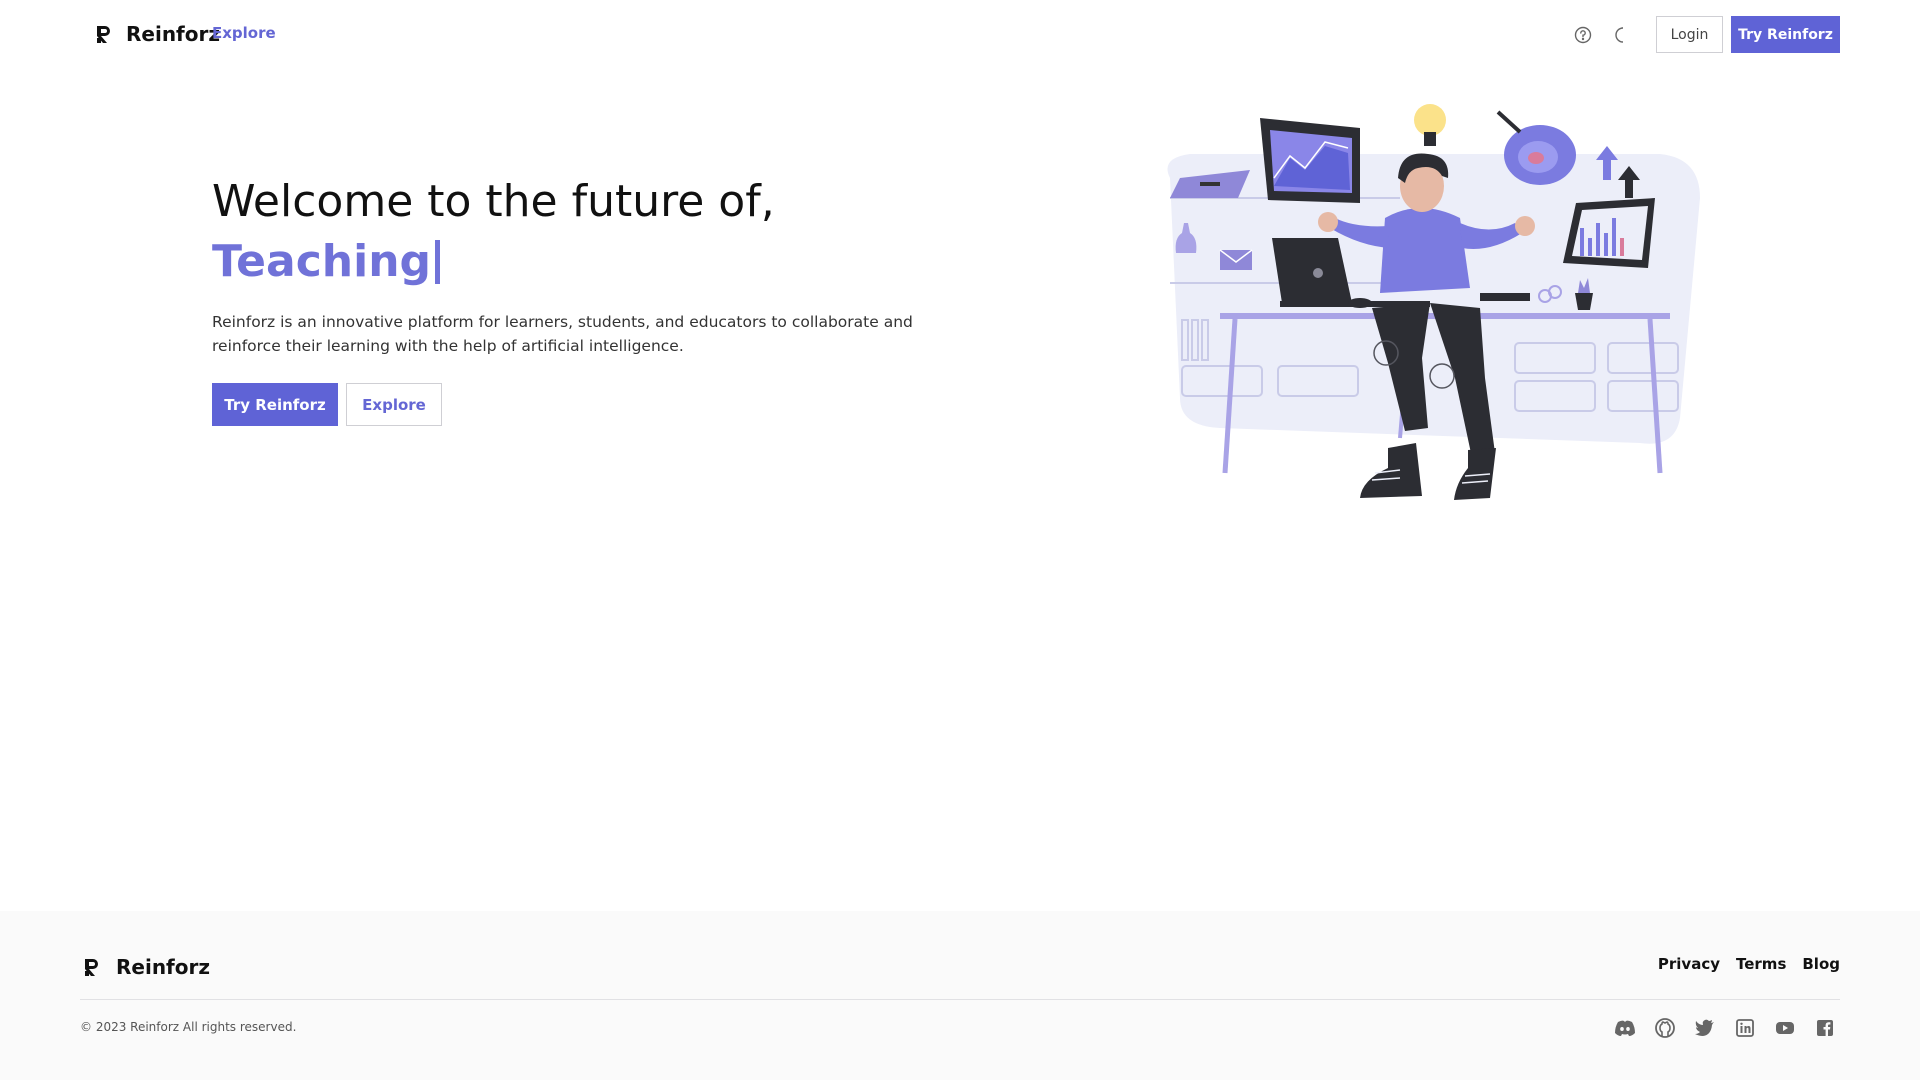  I want to click on typed-word: Teaching, so click(322, 261).